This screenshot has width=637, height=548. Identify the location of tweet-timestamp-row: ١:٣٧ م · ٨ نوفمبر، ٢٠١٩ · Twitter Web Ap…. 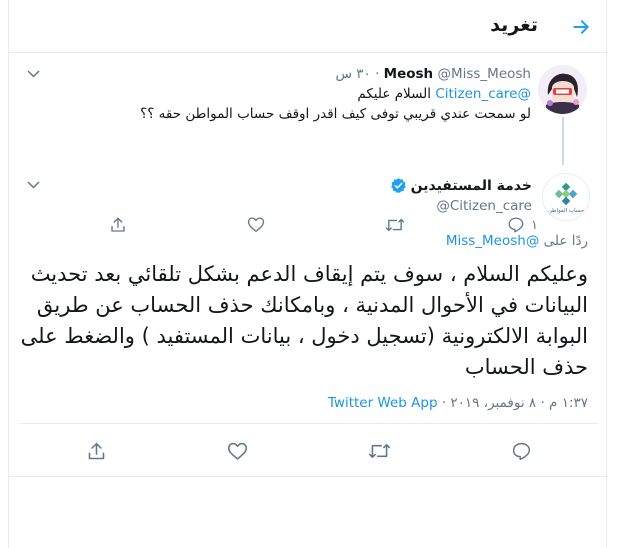
(458, 403).